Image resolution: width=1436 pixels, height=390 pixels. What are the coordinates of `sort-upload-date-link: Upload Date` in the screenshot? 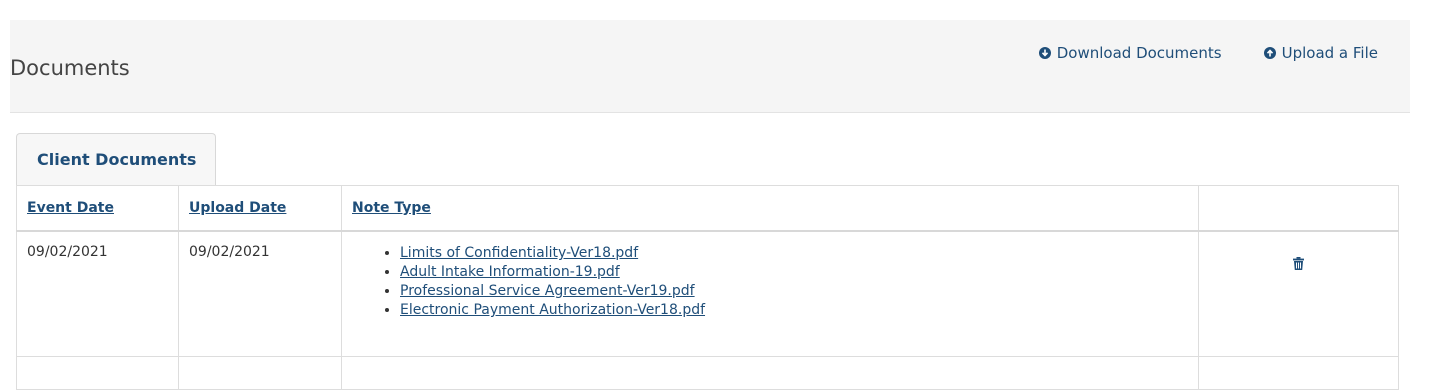 It's located at (237, 208).